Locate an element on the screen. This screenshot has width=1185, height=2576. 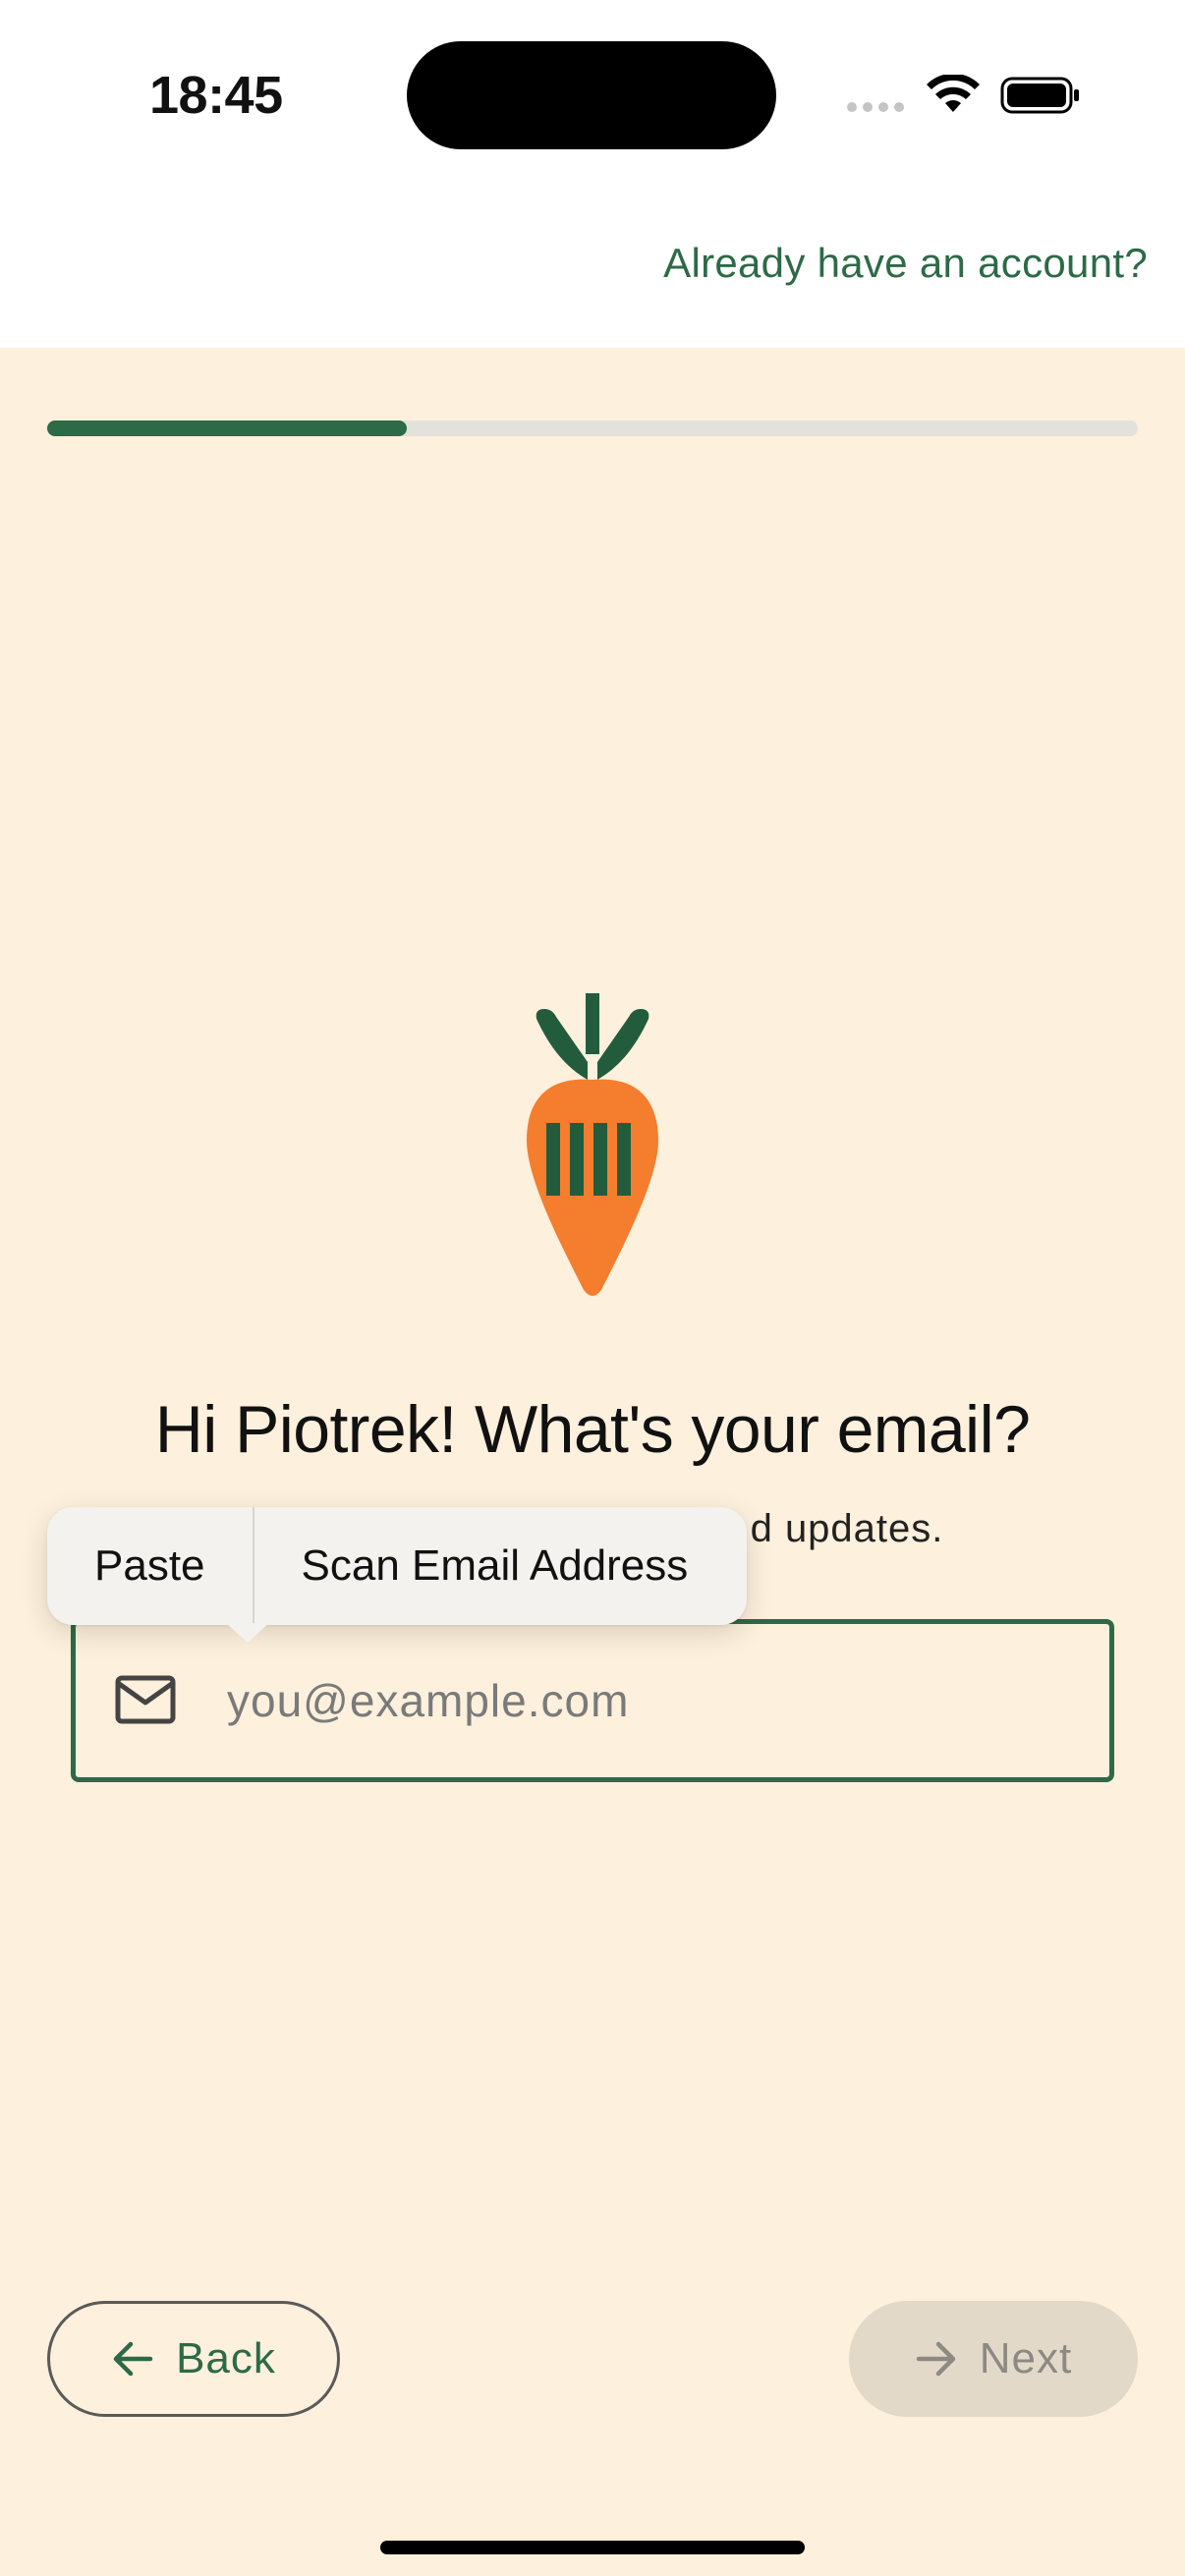
next-button: Next is located at coordinates (994, 2359).